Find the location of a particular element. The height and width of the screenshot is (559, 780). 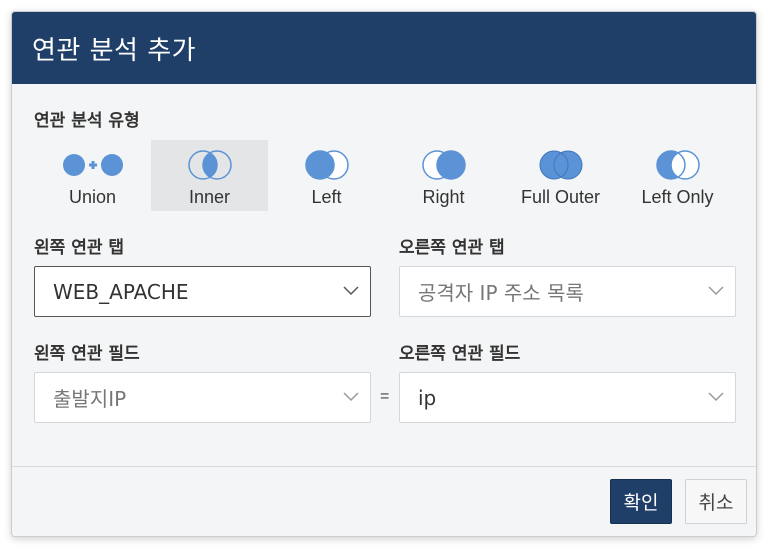

right-field-value: ip is located at coordinates (427, 397).